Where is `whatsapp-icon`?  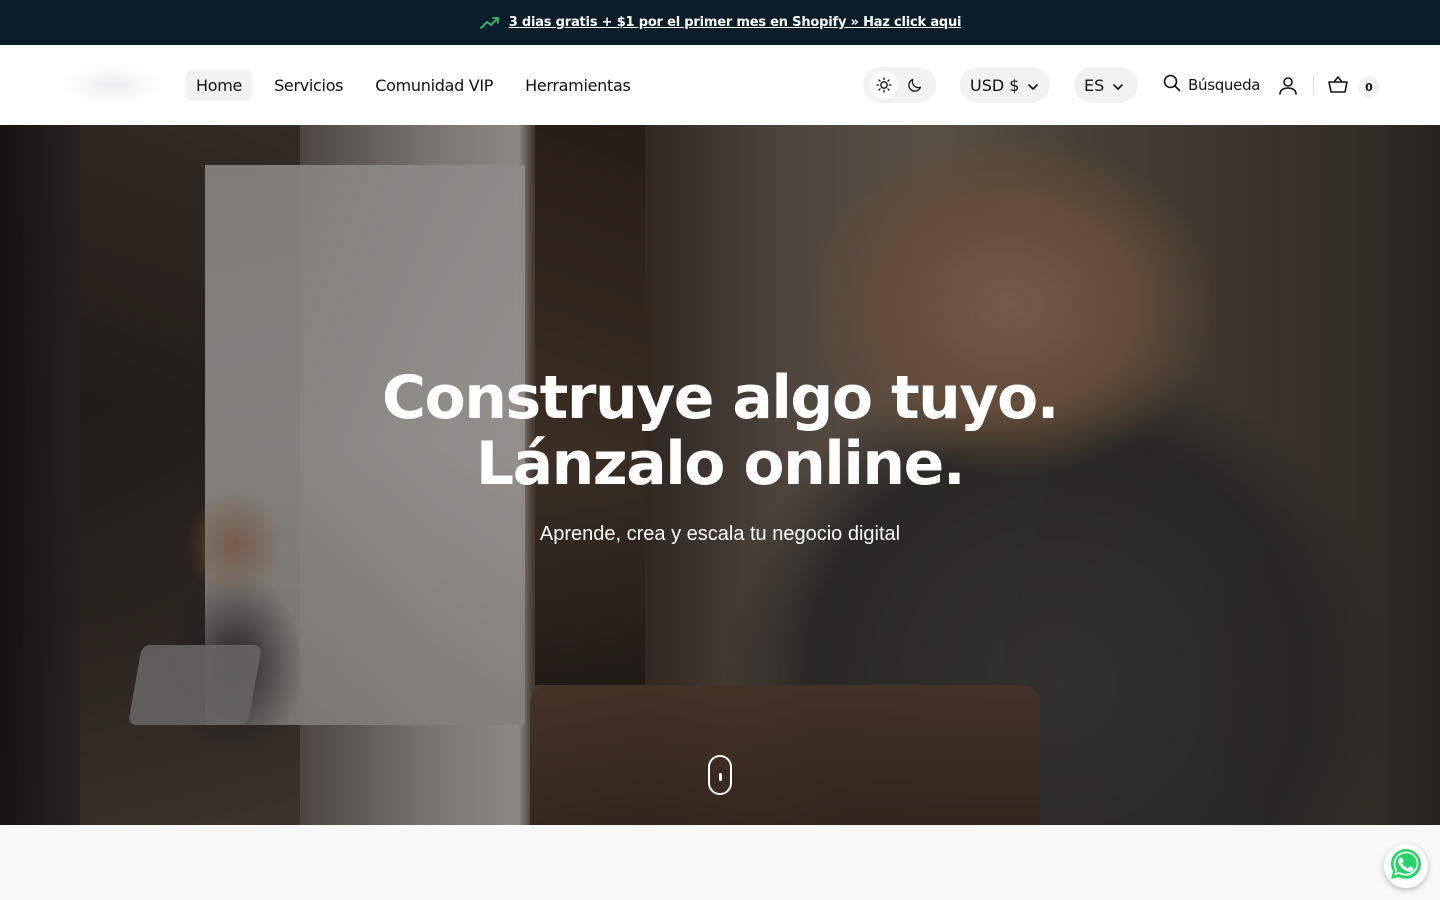
whatsapp-icon is located at coordinates (1406, 866).